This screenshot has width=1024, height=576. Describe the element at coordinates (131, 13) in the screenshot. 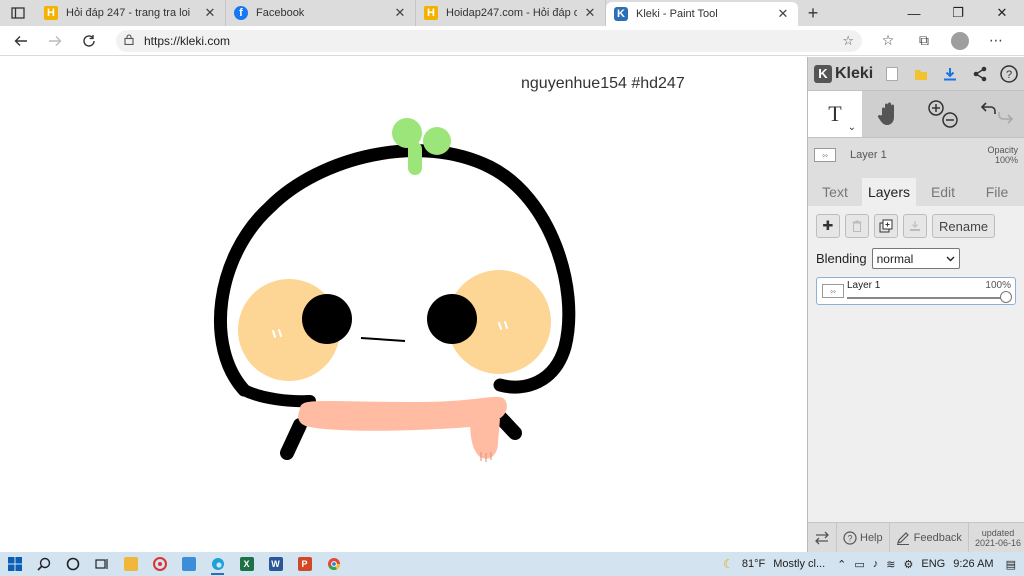

I see `tab-hoidap-1: H Hỏi đáp 247 - trang tra loi ✕` at that location.